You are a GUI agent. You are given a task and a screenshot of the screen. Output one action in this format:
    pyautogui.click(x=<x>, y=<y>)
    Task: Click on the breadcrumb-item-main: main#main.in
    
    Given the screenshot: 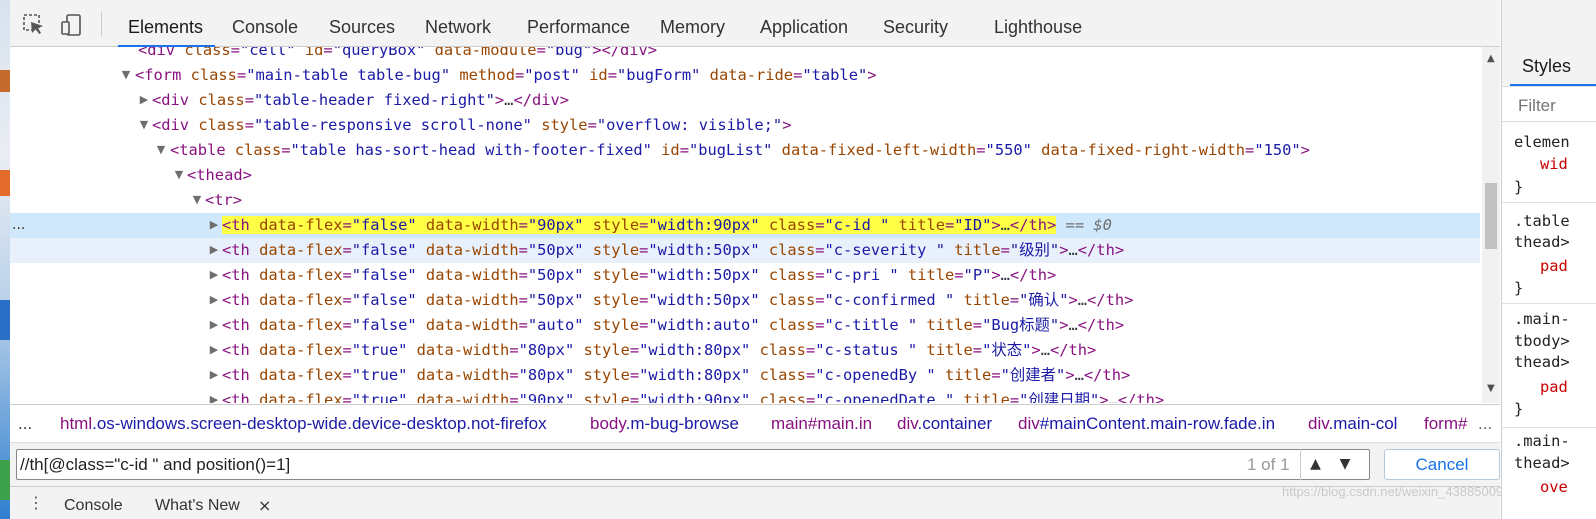 What is the action you would take?
    pyautogui.click(x=821, y=423)
    